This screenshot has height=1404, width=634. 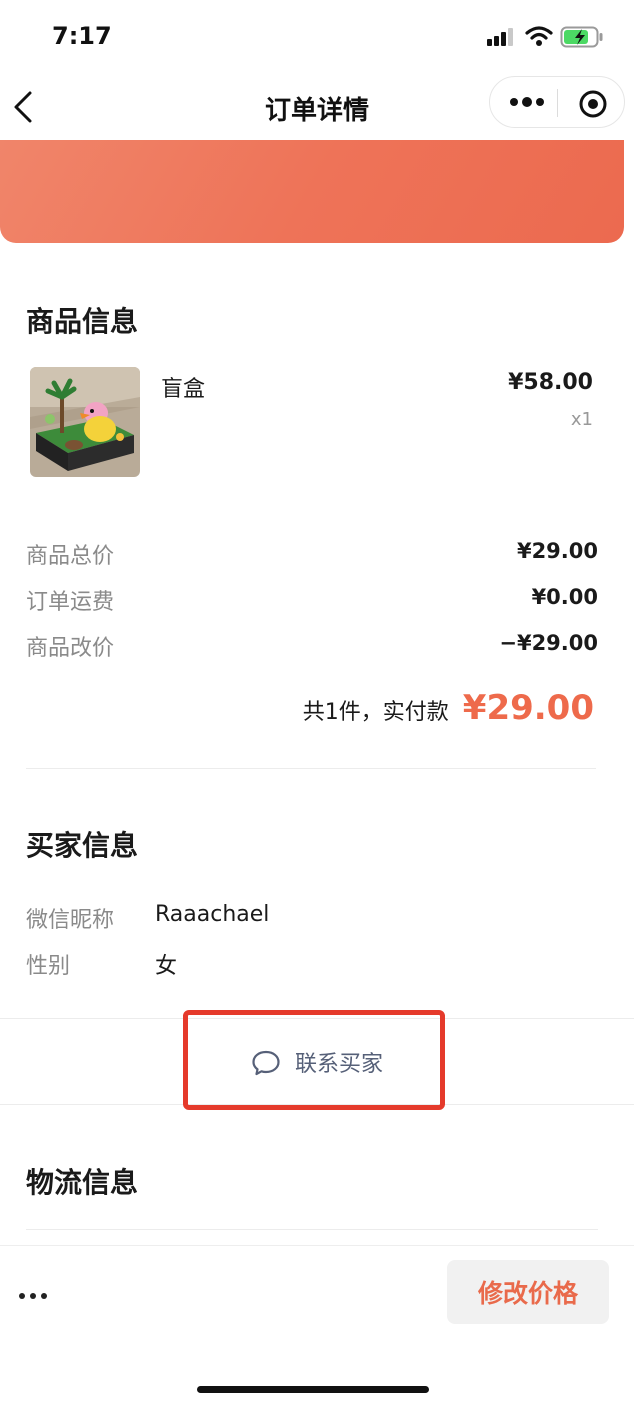 What do you see at coordinates (557, 551) in the screenshot?
I see `summary-value-subtotal: ¥29.00` at bounding box center [557, 551].